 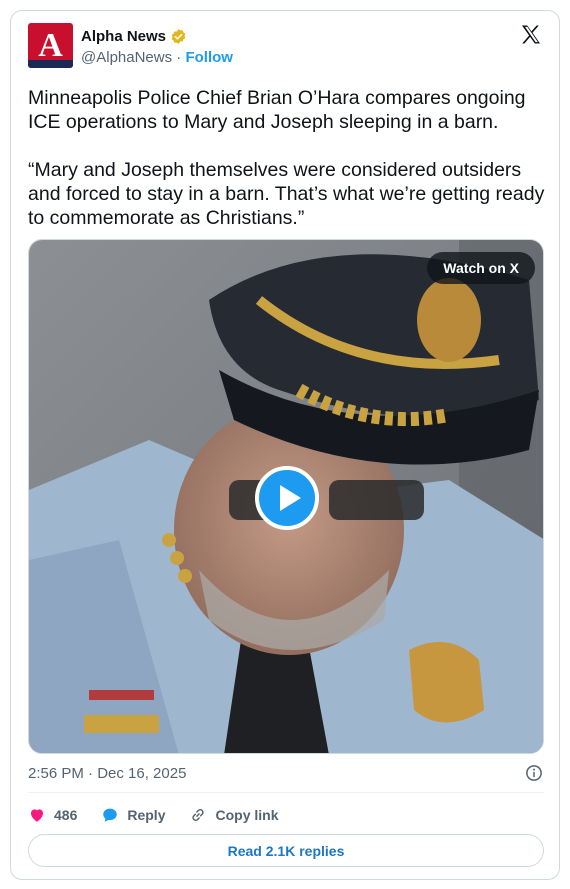 I want to click on tweet-timestamp: 2:56 PM · Dec 16, 2025, so click(x=107, y=773).